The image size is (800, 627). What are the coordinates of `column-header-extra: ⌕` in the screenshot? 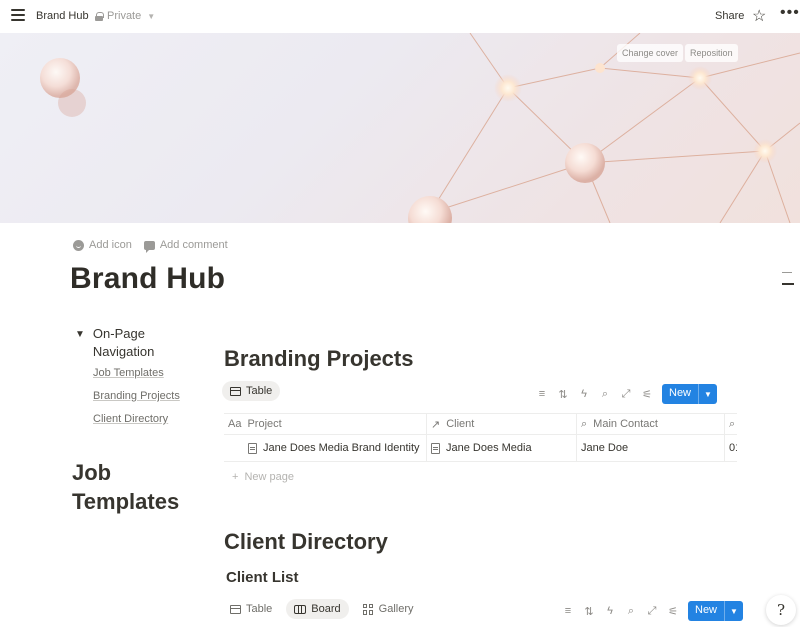 It's located at (731, 424).